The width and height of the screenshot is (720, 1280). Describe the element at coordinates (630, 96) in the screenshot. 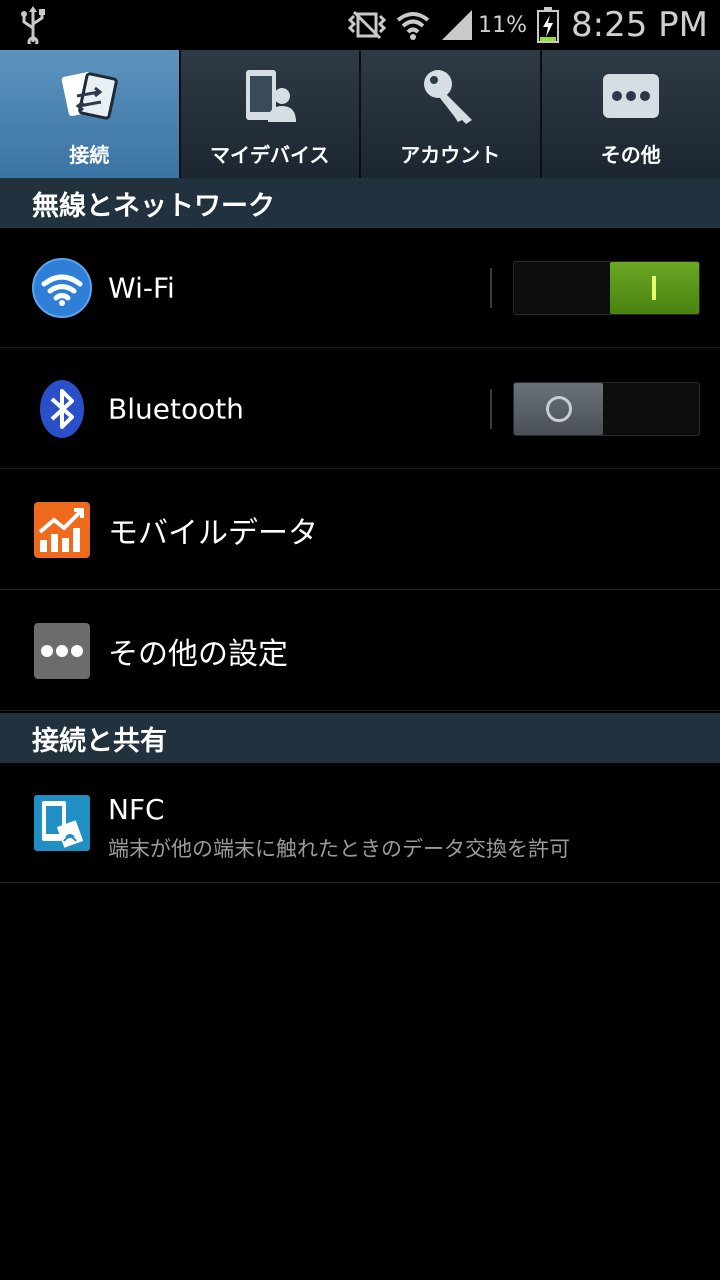

I see `more-icon` at that location.